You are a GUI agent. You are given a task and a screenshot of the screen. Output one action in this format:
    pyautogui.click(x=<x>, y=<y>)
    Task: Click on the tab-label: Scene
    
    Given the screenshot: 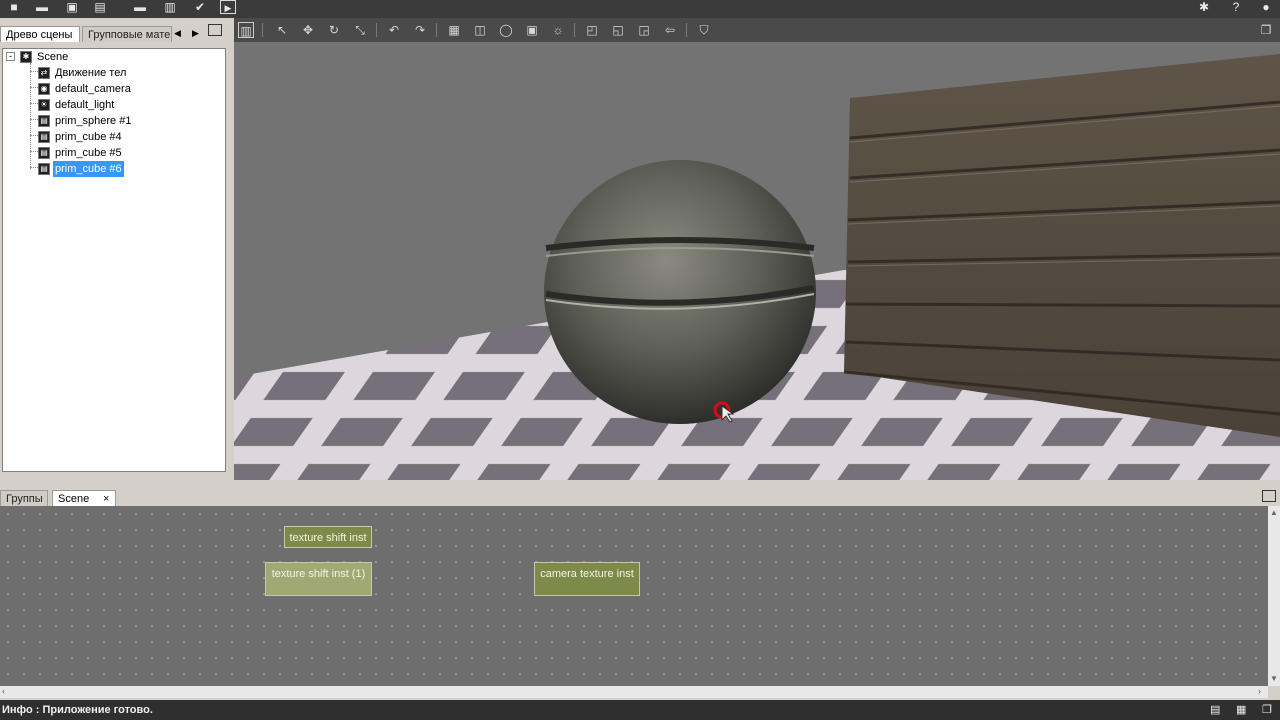 What is the action you would take?
    pyautogui.click(x=74, y=499)
    